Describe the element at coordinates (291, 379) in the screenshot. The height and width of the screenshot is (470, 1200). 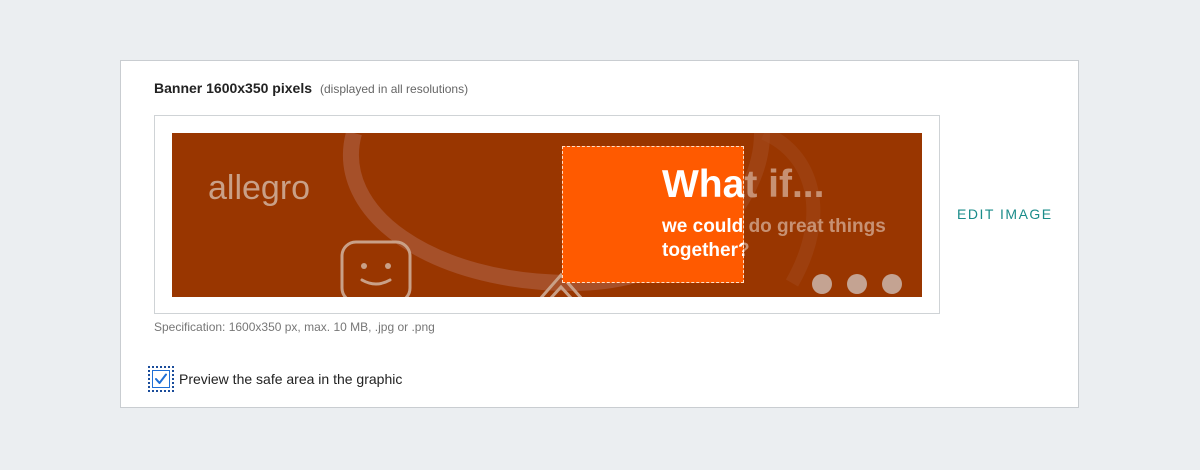
I see `safe-area-checkbox-label: Preview the safe area in the graphic` at that location.